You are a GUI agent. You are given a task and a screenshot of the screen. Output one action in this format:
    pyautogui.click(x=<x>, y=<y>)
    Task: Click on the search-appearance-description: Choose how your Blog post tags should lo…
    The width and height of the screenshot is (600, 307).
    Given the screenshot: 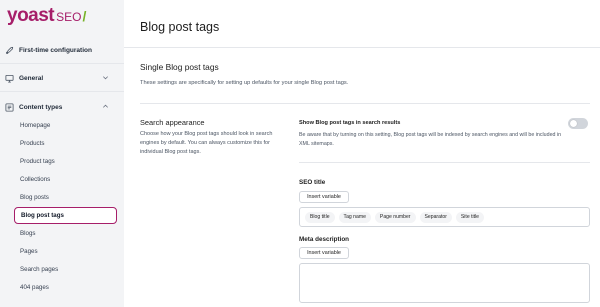 What is the action you would take?
    pyautogui.click(x=206, y=143)
    